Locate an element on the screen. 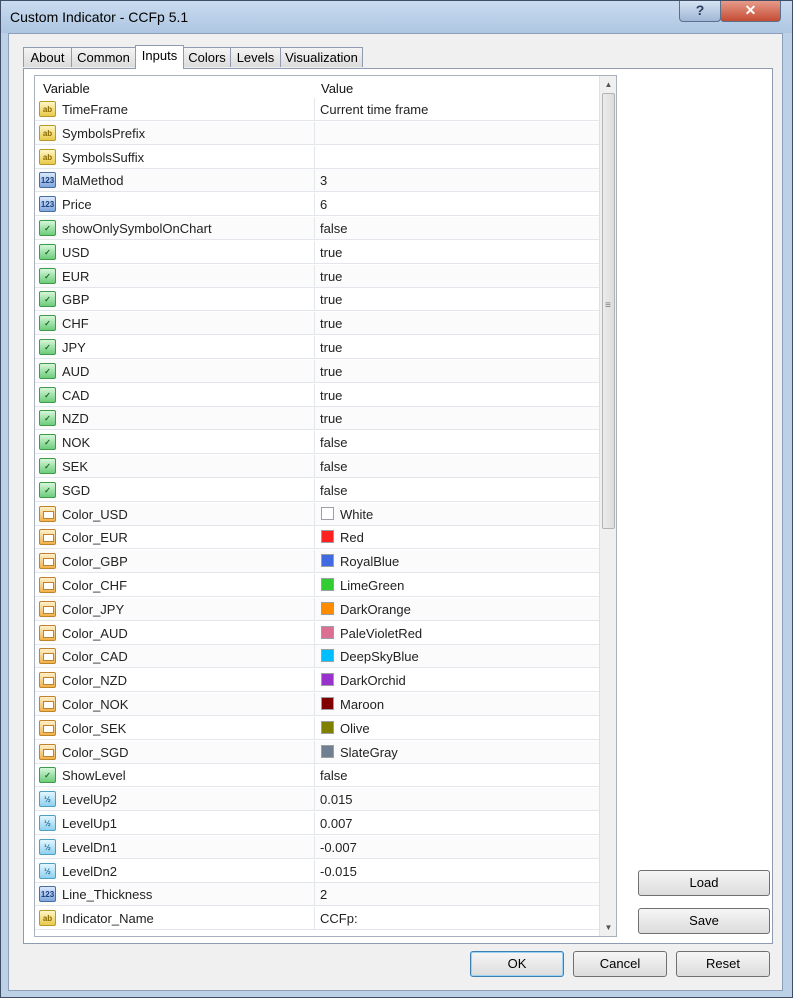 Image resolution: width=793 pixels, height=998 pixels. input-row: ½ LevelDn1 -0.007 is located at coordinates (317, 847).